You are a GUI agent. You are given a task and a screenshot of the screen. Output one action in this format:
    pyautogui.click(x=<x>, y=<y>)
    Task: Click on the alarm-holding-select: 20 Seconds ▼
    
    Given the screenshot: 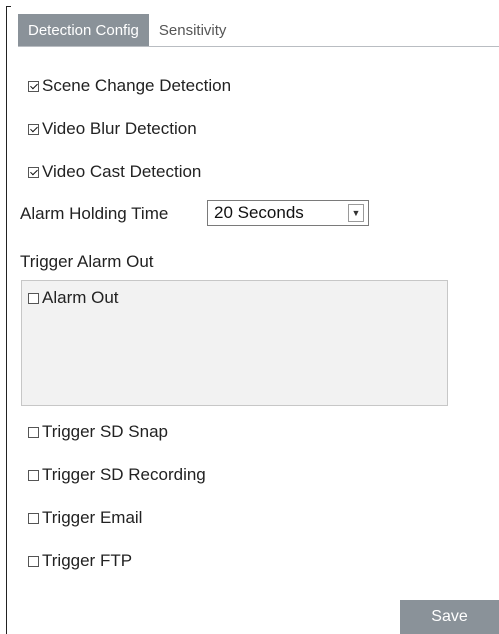 What is the action you would take?
    pyautogui.click(x=288, y=213)
    